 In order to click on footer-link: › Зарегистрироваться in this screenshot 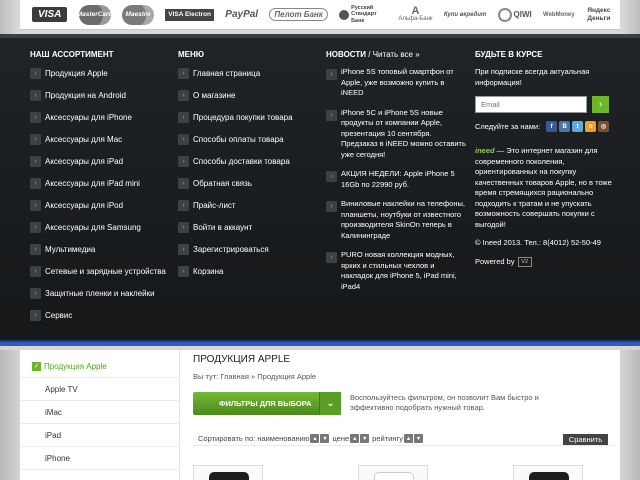, I will do `click(248, 249)`.